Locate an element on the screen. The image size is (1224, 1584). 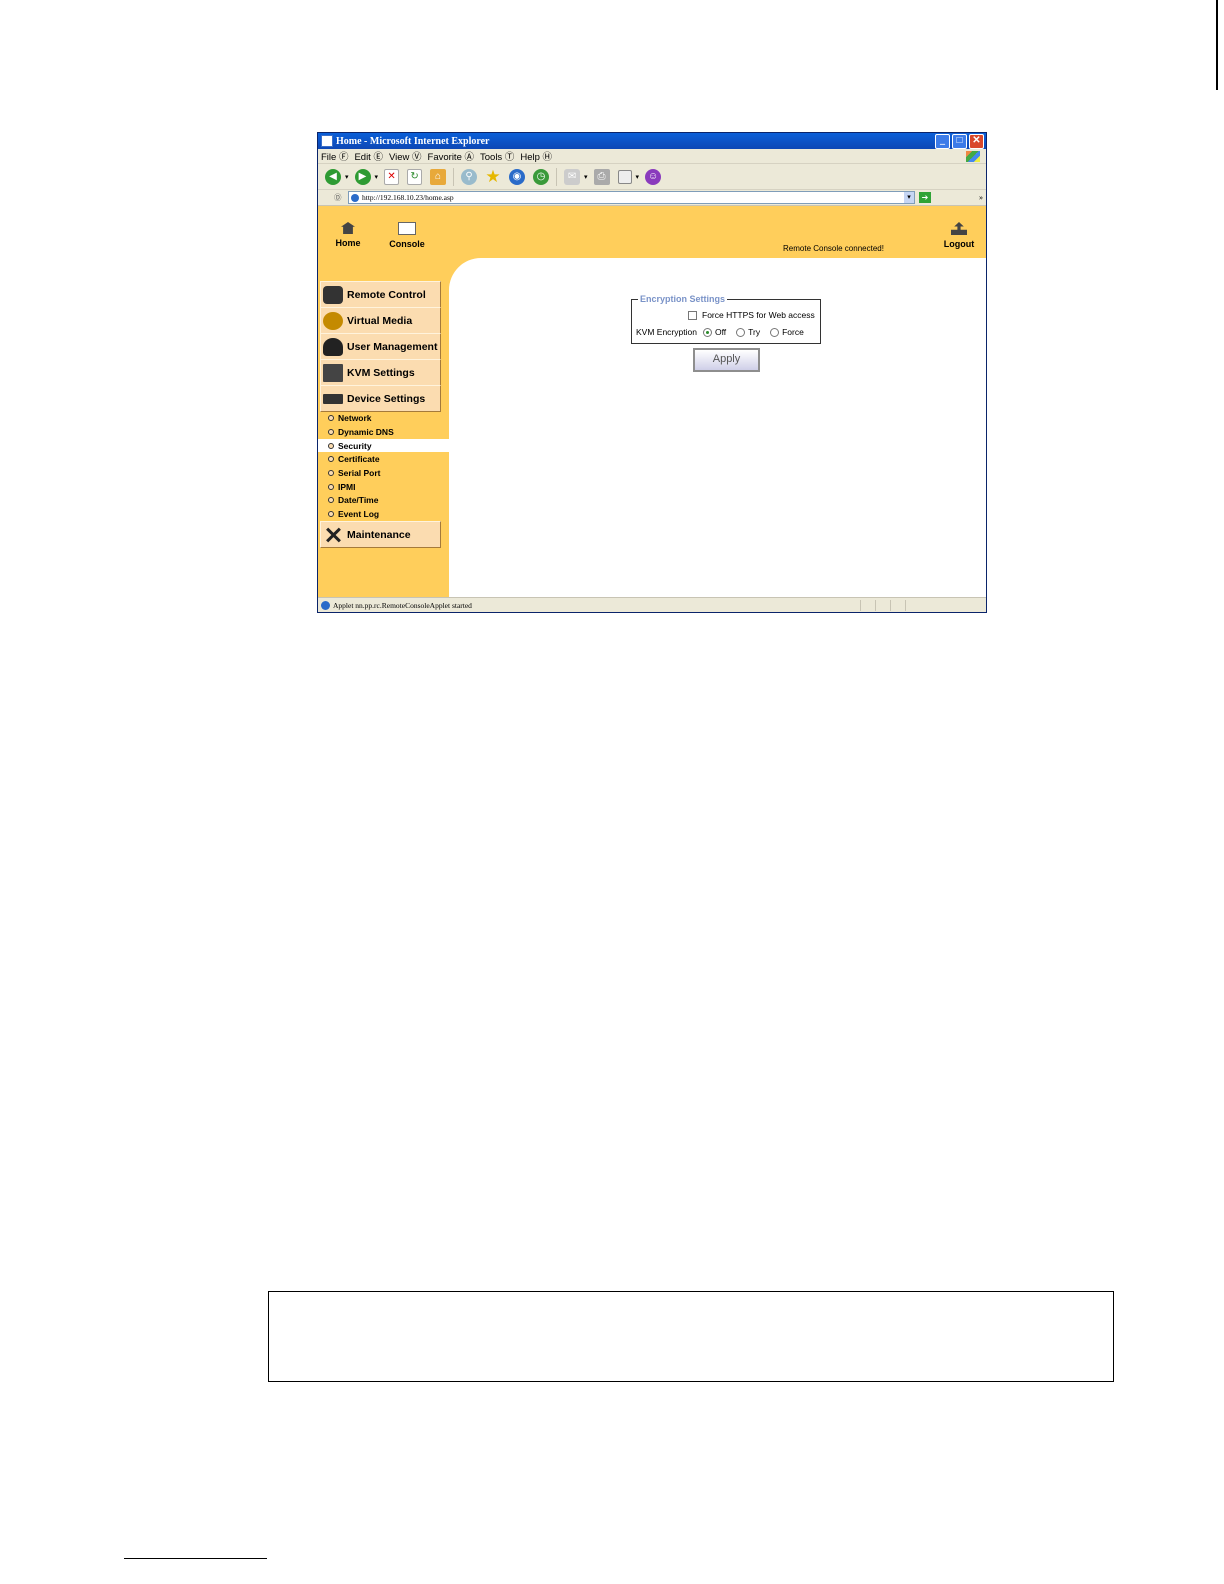
device-settings-icon is located at coordinates (333, 398).